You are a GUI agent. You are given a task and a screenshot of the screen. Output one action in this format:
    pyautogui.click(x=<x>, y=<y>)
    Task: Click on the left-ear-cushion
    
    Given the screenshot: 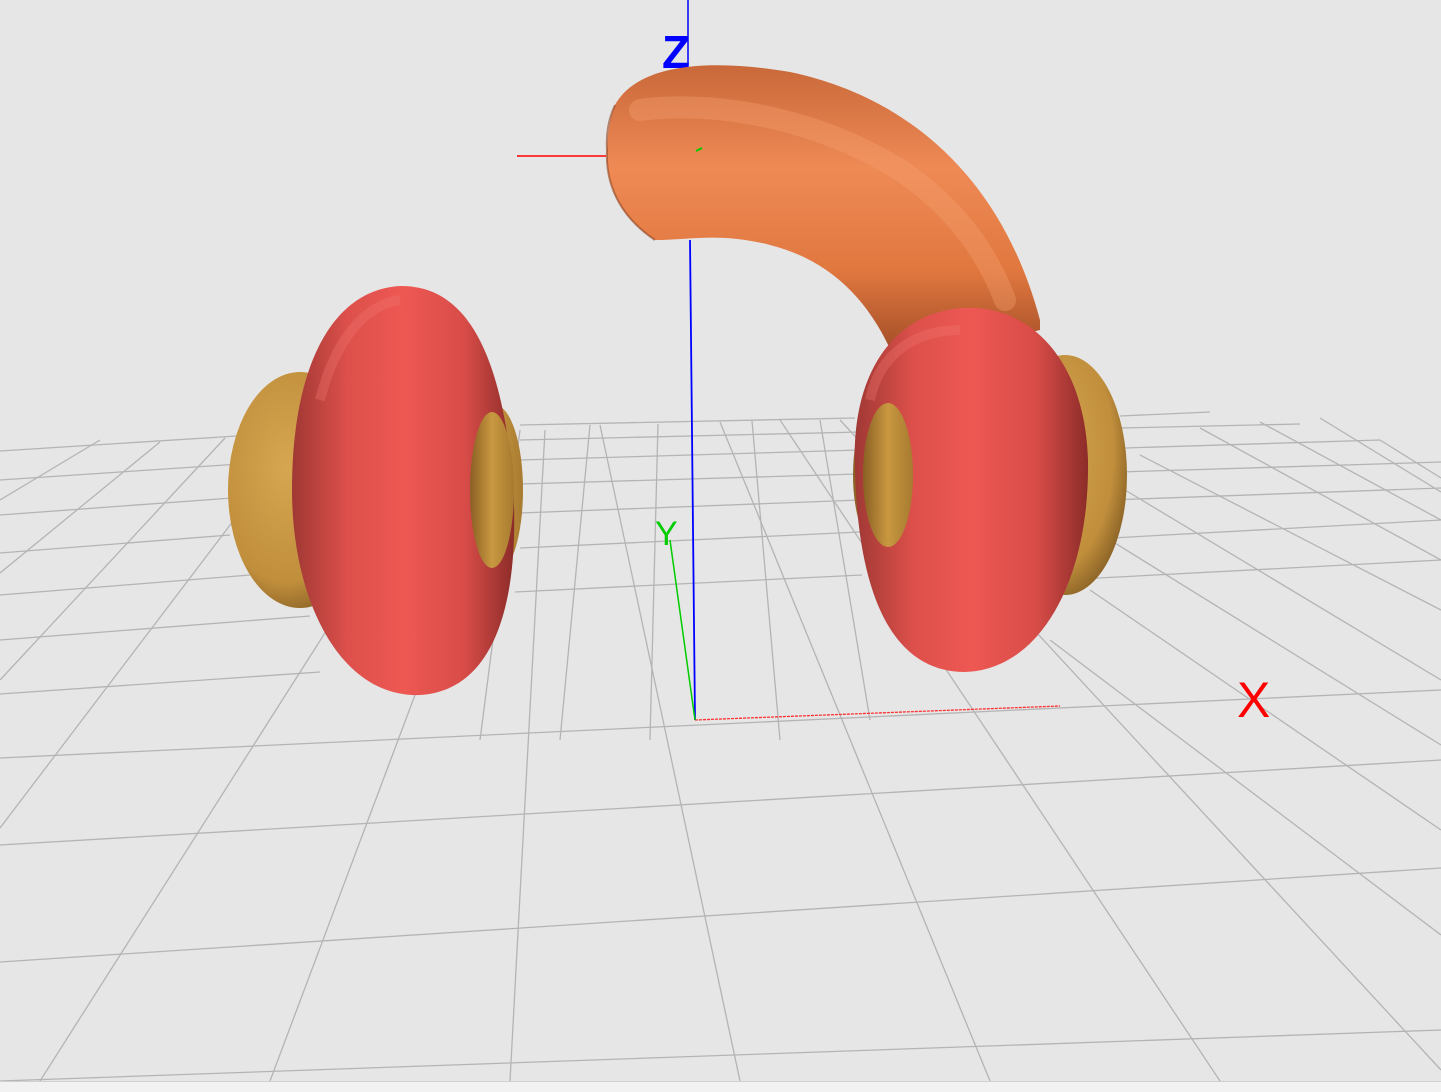 What is the action you would take?
    pyautogui.click(x=403, y=490)
    